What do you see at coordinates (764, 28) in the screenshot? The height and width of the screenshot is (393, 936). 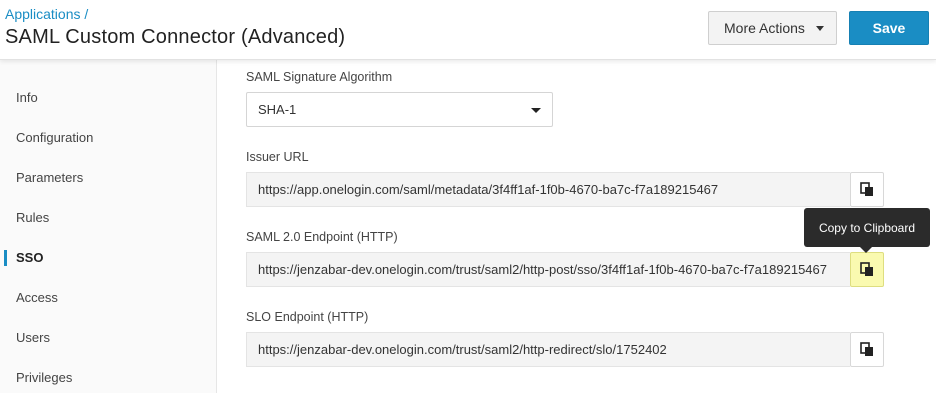 I see `more-actions-label: More Actions` at bounding box center [764, 28].